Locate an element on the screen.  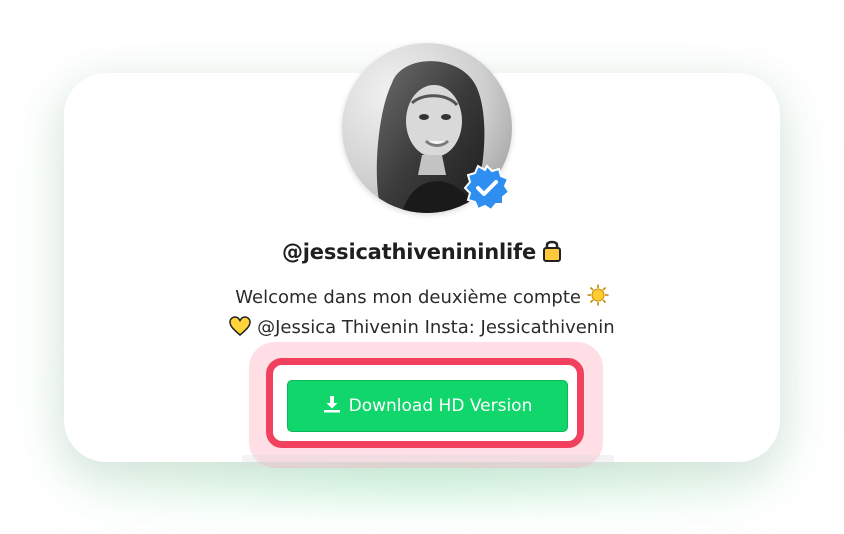
download-hd-button: Download HD Version is located at coordinates (427, 406).